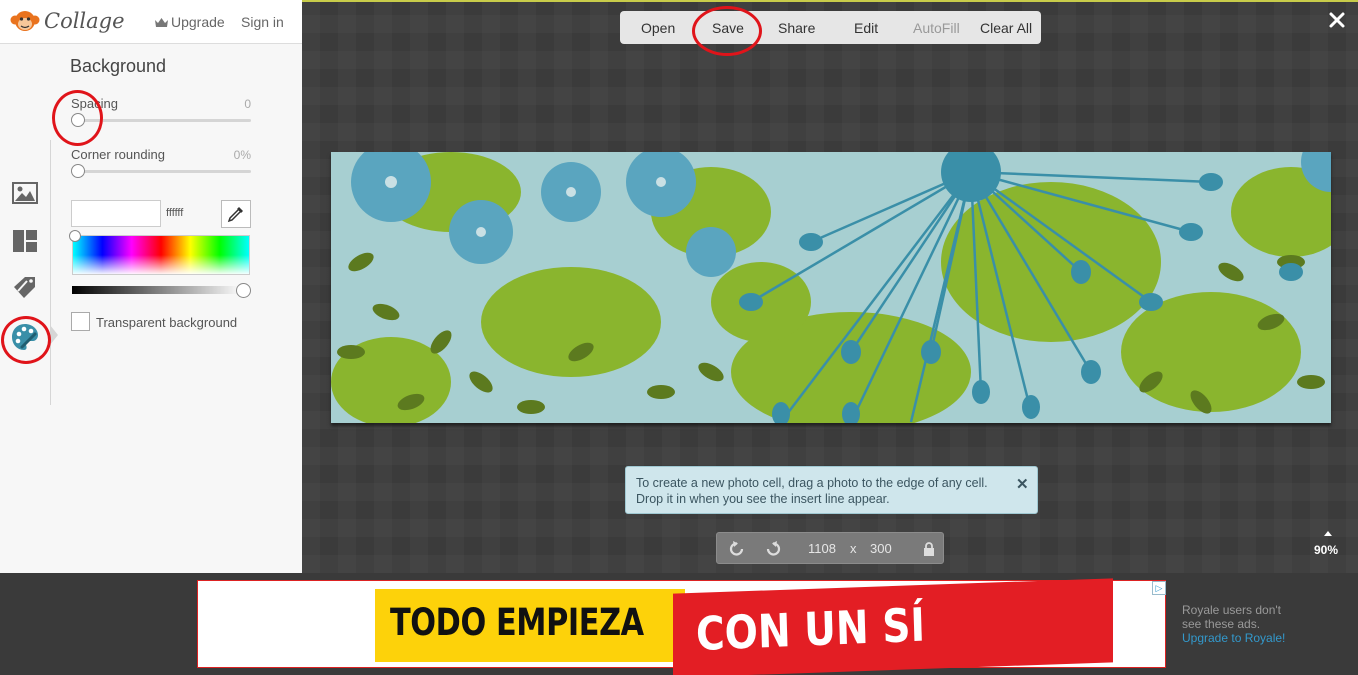  I want to click on edit-button: Edit, so click(866, 28).